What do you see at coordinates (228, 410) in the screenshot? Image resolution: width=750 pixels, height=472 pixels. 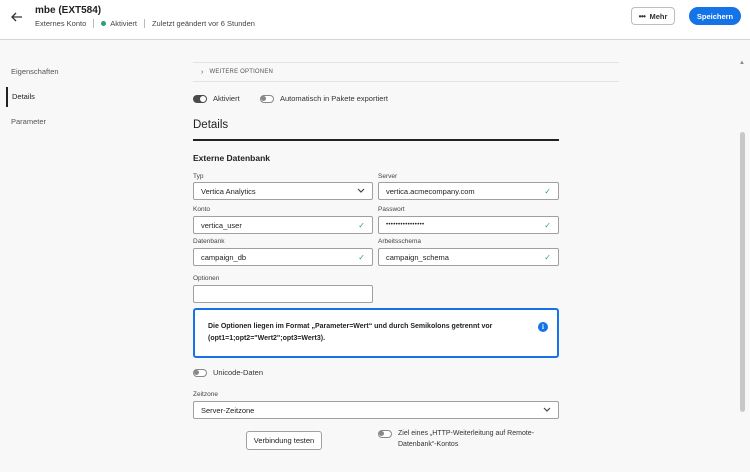 I see `zeitzone-value: Server-Zeitzone` at bounding box center [228, 410].